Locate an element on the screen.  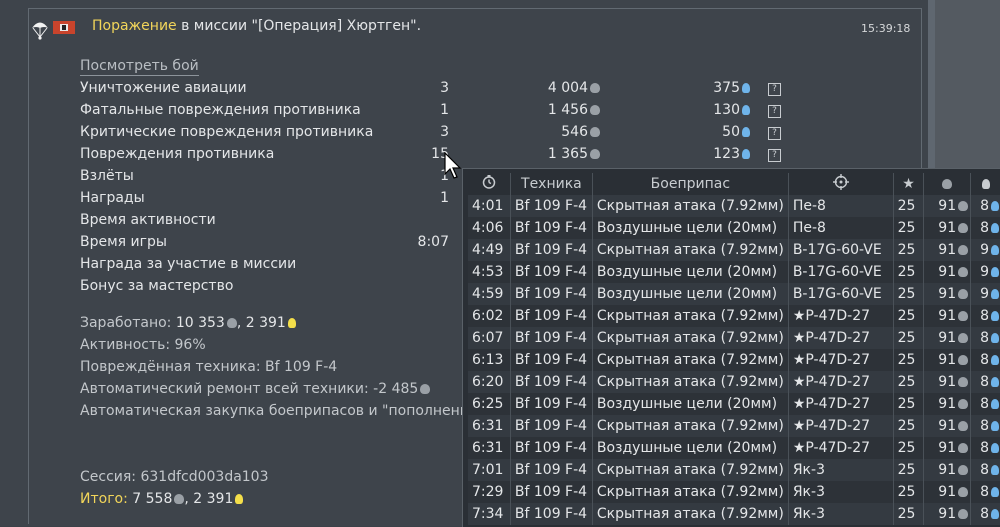
stat-label: Фатальные повреждения противника is located at coordinates (220, 110).